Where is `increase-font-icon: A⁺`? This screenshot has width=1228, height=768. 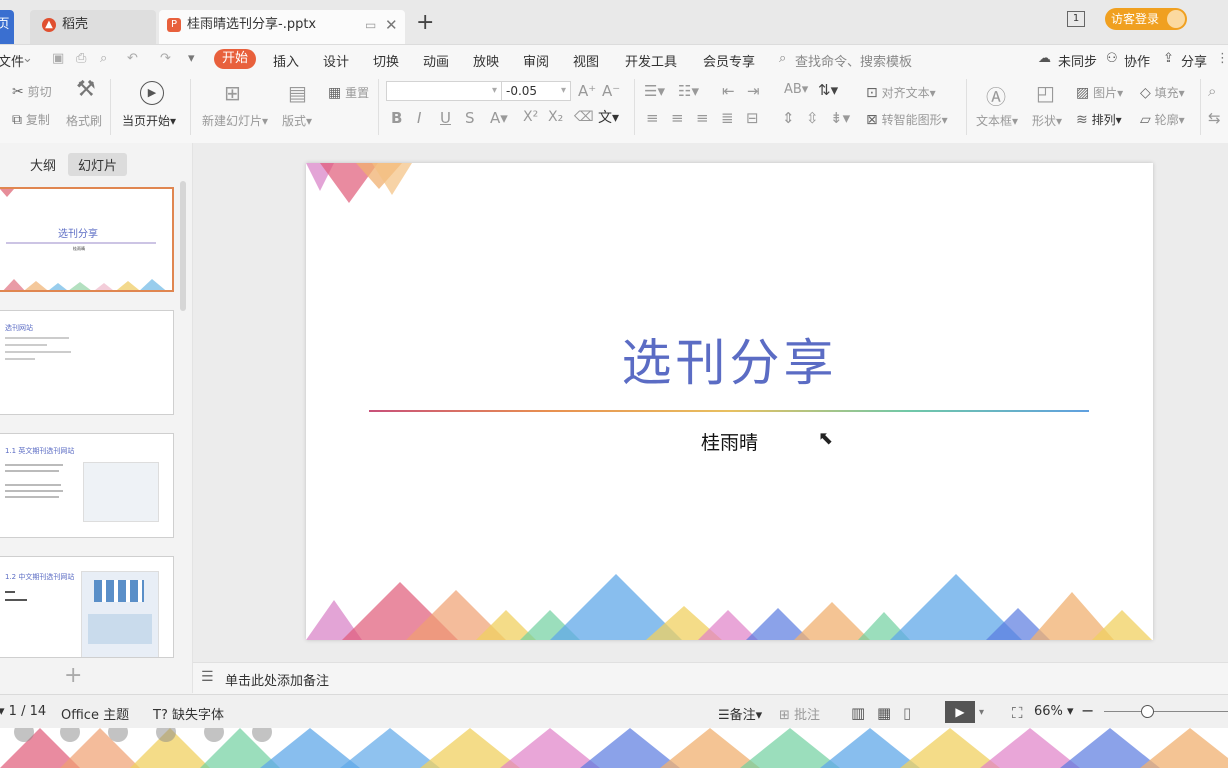
increase-font-icon: A⁺ is located at coordinates (587, 91).